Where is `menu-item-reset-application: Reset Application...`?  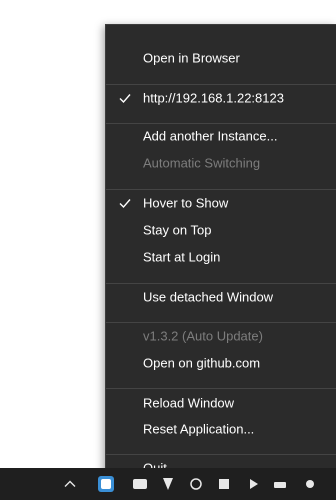
menu-item-reset-application: Reset Application... is located at coordinates (221, 429).